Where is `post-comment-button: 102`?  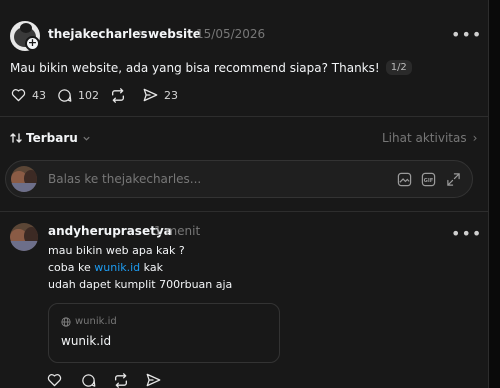 post-comment-button: 102 is located at coordinates (78, 95).